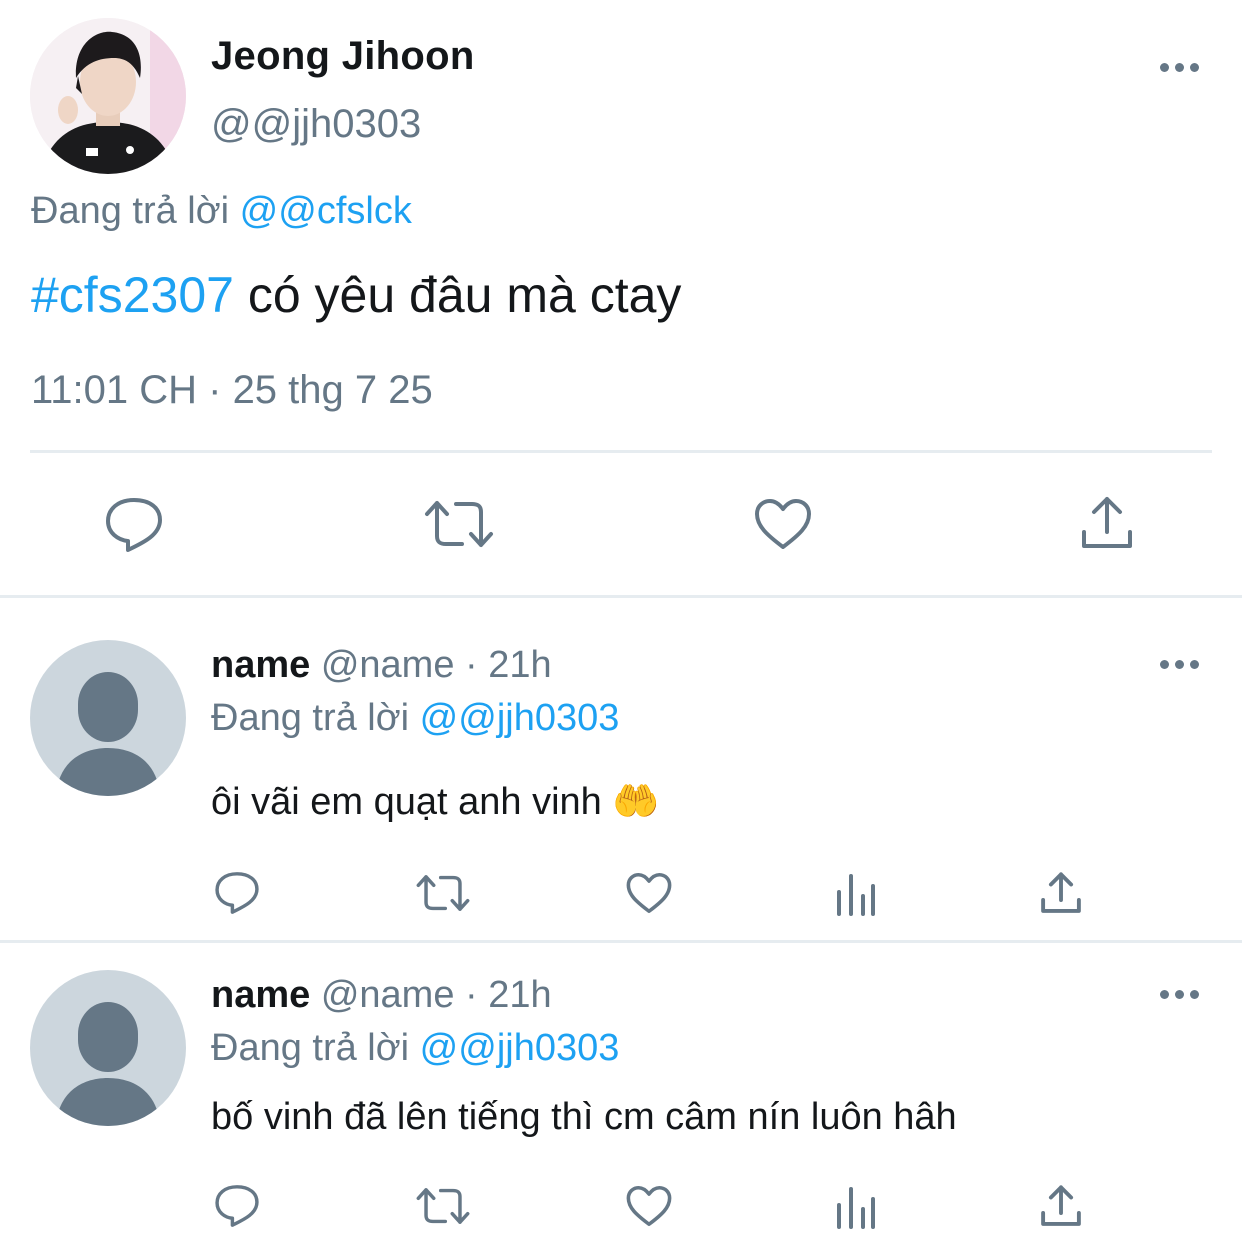 This screenshot has width=1242, height=1253. What do you see at coordinates (232, 390) in the screenshot?
I see `tweet-timestamp: 11:01 CH · 25 thg 7 25` at bounding box center [232, 390].